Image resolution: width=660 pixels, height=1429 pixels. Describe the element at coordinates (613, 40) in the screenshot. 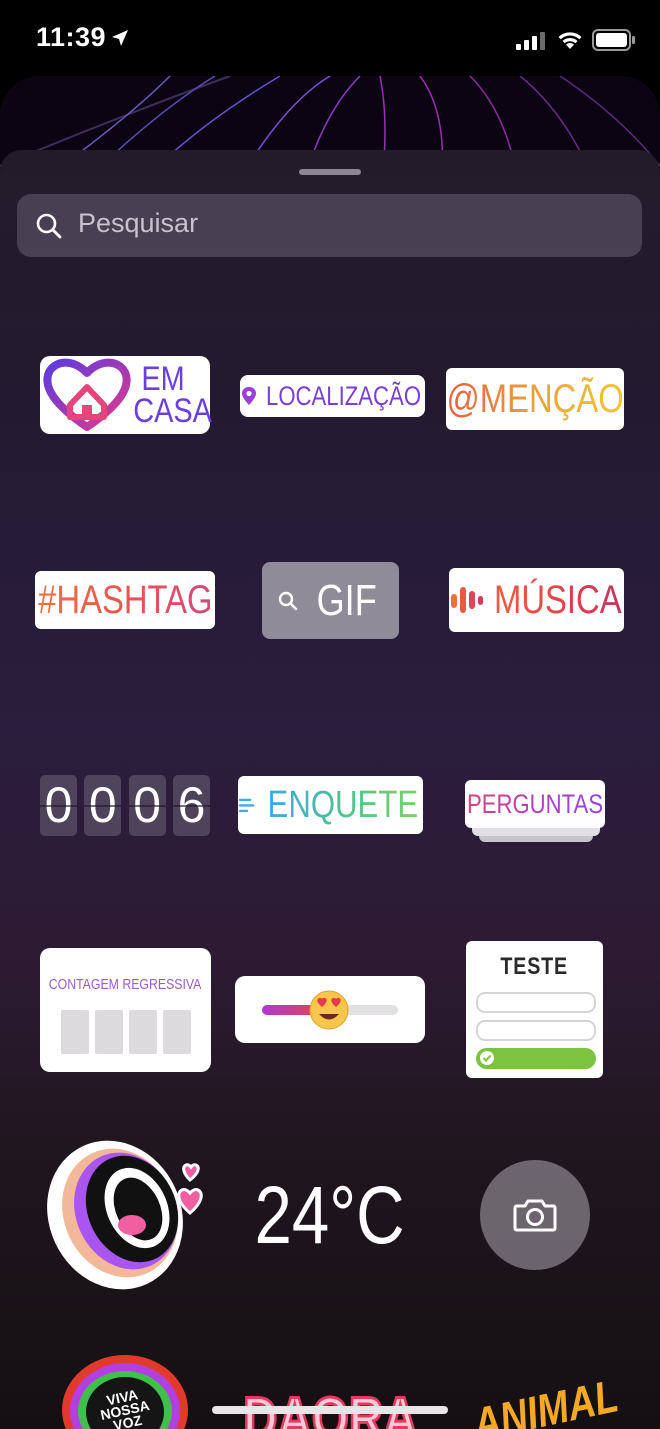

I see `battery-icon` at that location.